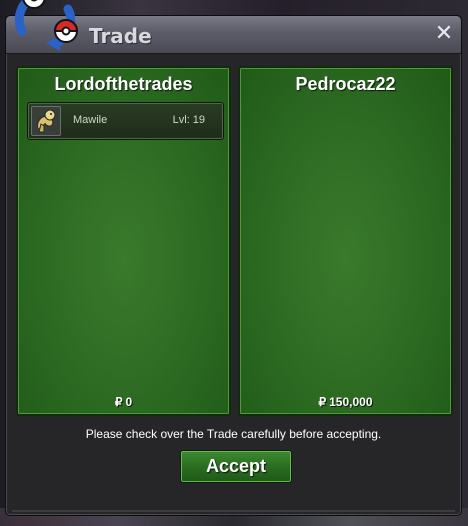 Image resolution: width=468 pixels, height=526 pixels. What do you see at coordinates (233, 511) in the screenshot?
I see `window-bottom-edge` at bounding box center [233, 511].